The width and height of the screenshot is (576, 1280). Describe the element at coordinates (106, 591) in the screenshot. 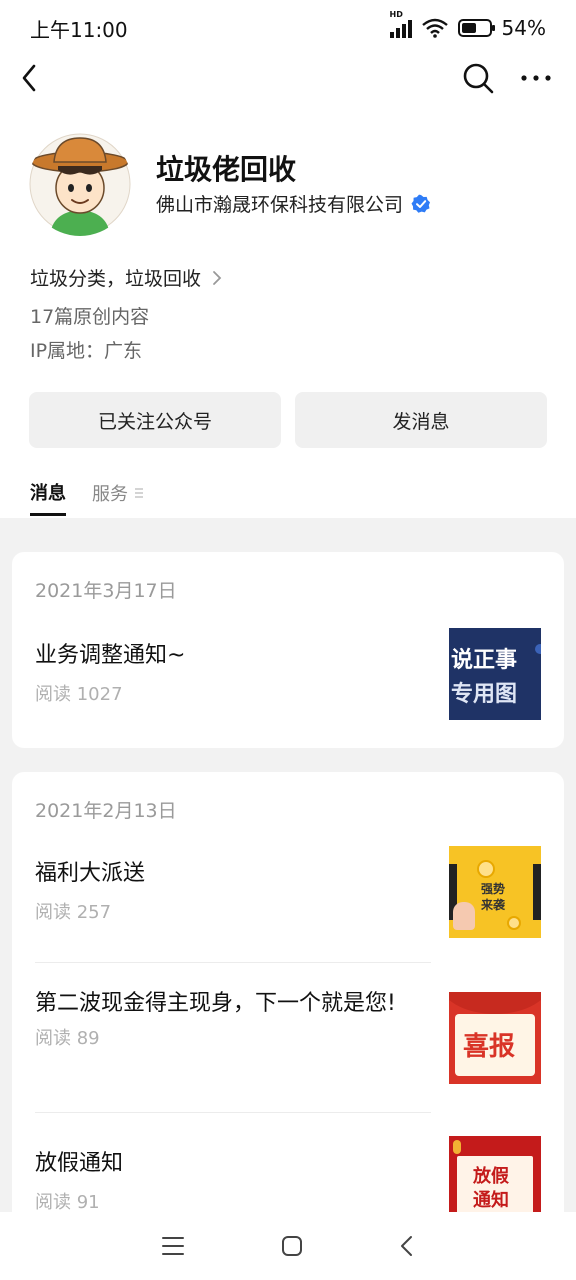

I see `card-date: 2021年3月17日` at that location.